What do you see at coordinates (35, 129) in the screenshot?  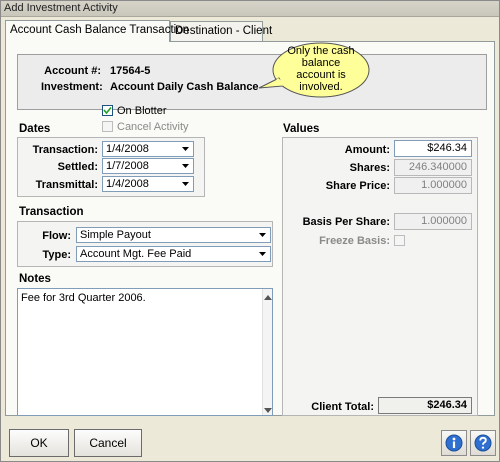 I see `dates-section-title: Dates` at bounding box center [35, 129].